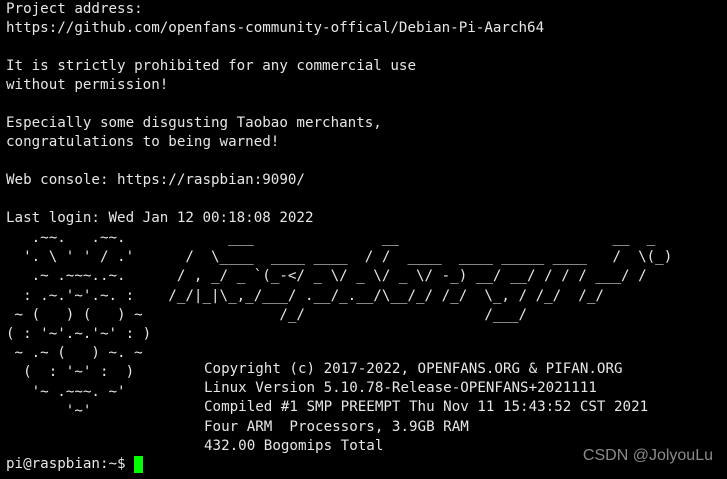 Image resolution: width=727 pixels, height=479 pixels. I want to click on prompt-text: pi@raspbian:~$, so click(70, 464).